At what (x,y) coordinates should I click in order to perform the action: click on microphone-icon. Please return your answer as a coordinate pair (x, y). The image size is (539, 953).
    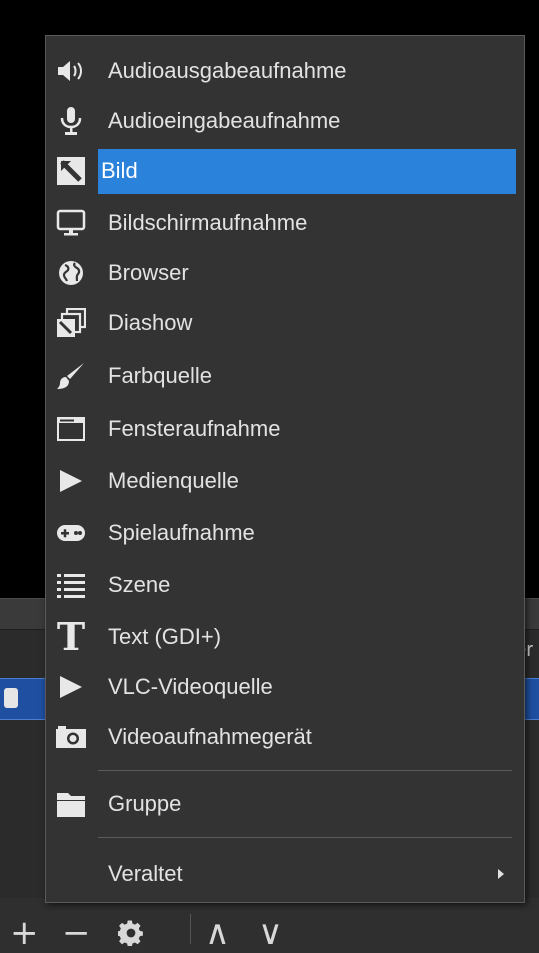
    Looking at the image, I should click on (71, 121).